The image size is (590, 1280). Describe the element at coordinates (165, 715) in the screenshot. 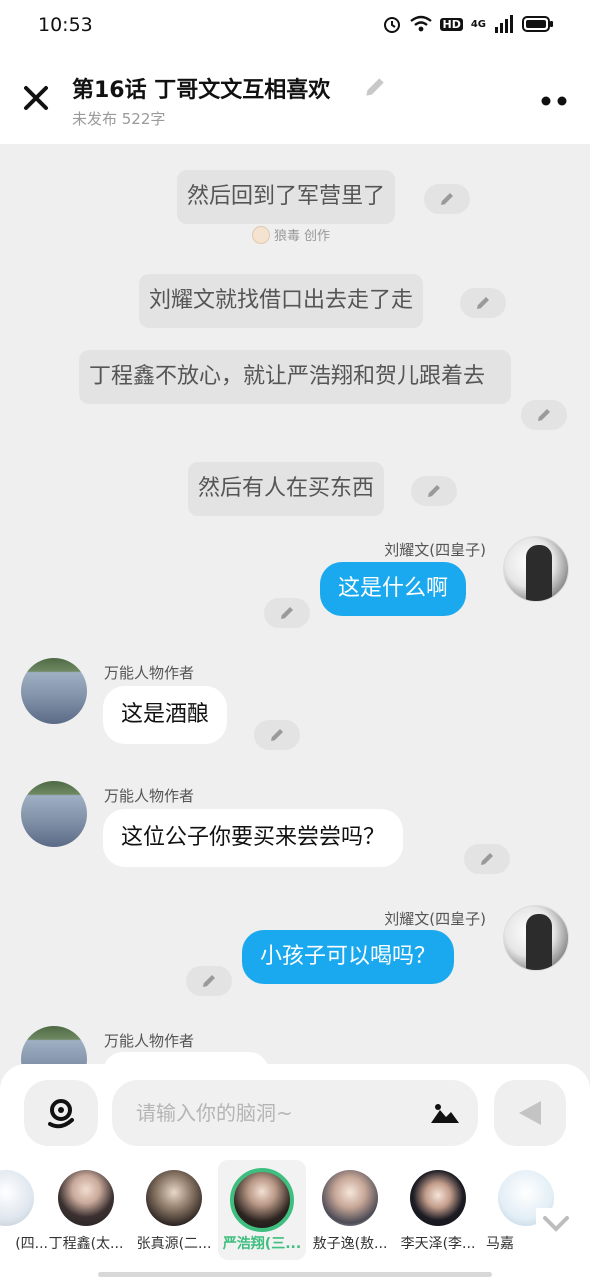

I see `message-bubble: 这是酒酿` at that location.